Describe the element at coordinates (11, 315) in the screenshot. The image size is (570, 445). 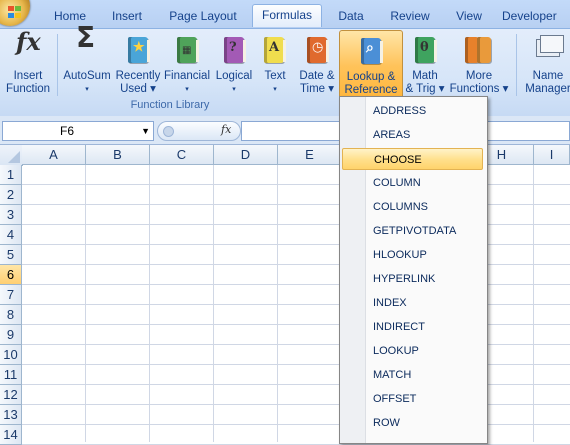
I see `row-header-8: 8` at that location.